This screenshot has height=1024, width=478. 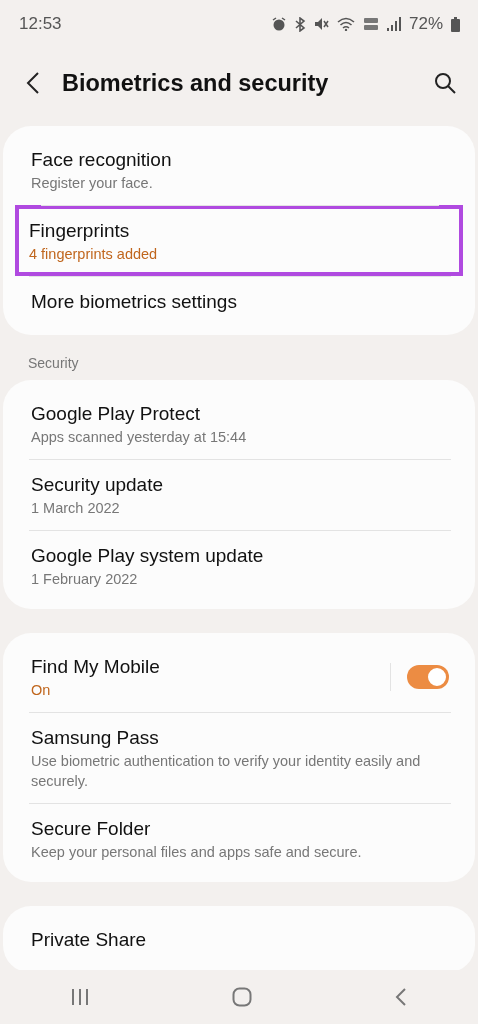 What do you see at coordinates (80, 997) in the screenshot?
I see `recent-apps-icon` at bounding box center [80, 997].